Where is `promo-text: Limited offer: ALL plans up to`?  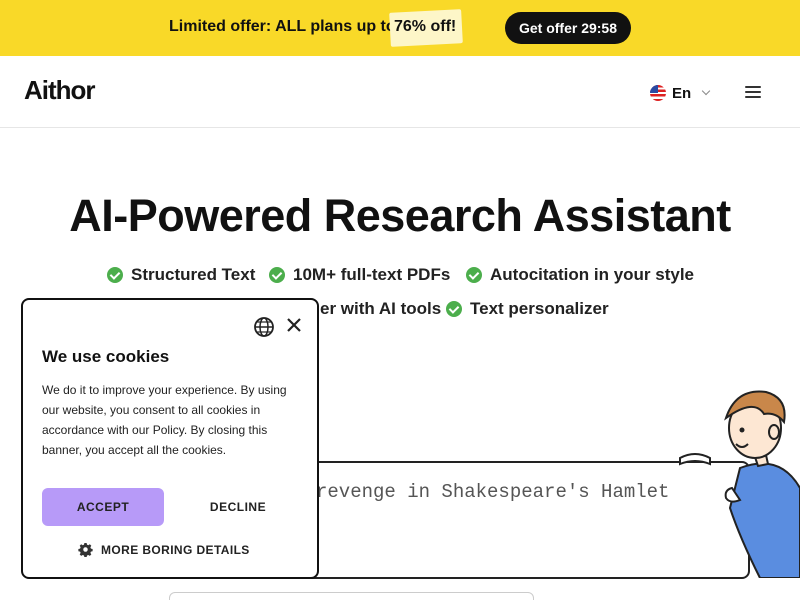 promo-text: Limited offer: ALL plans up to is located at coordinates (282, 26).